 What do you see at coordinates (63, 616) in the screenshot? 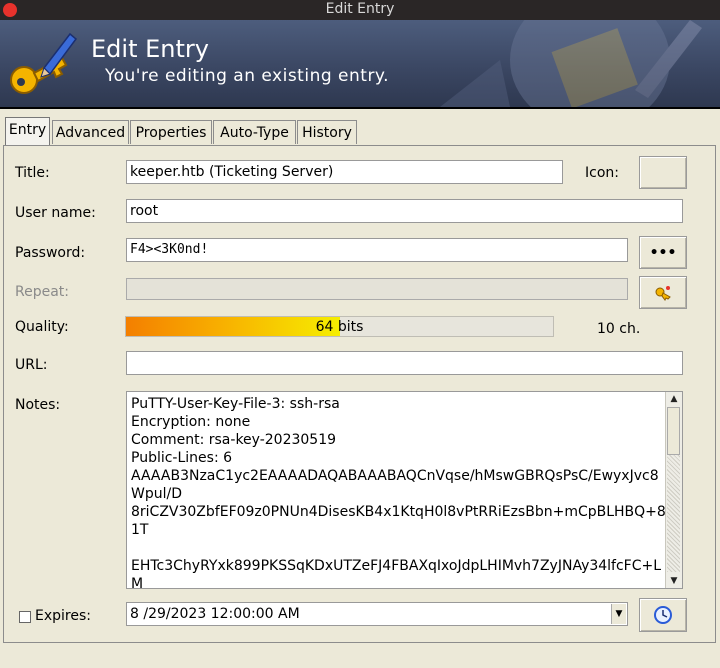
I see `expires-label: Expires:` at bounding box center [63, 616].